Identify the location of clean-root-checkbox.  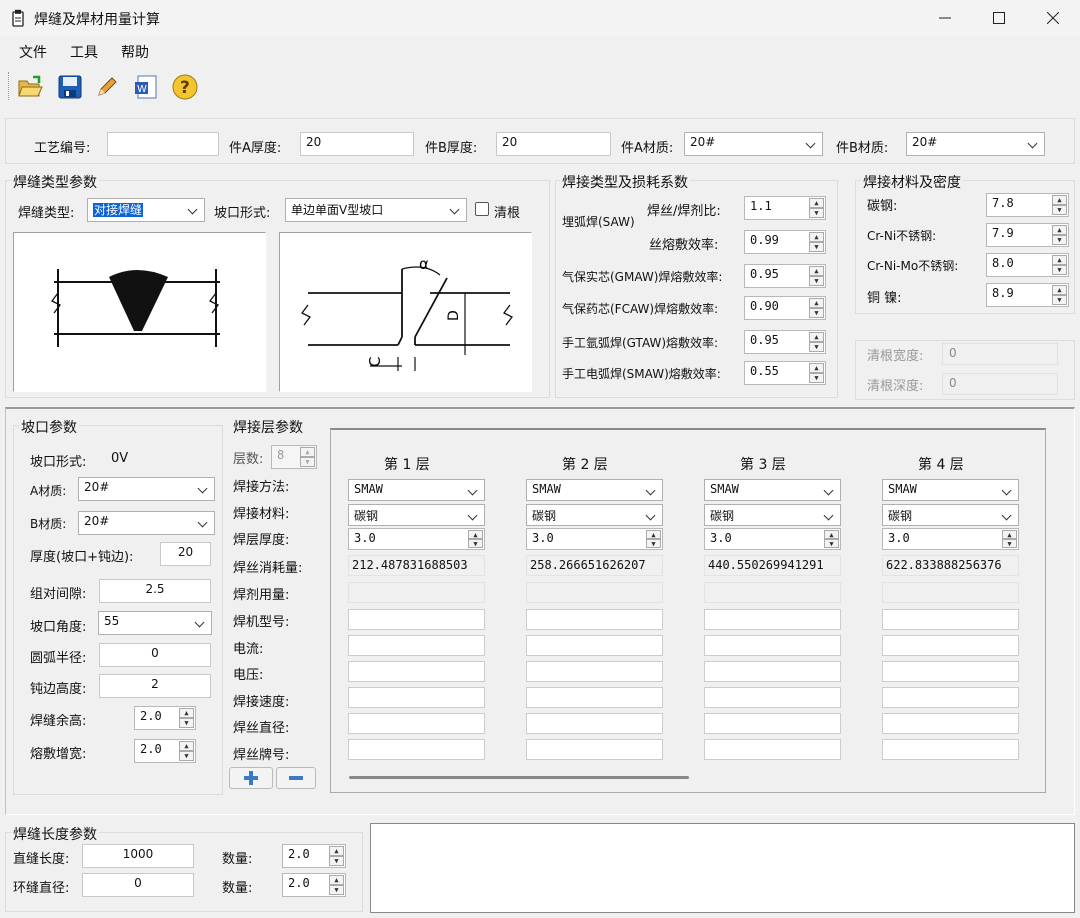
(482, 209).